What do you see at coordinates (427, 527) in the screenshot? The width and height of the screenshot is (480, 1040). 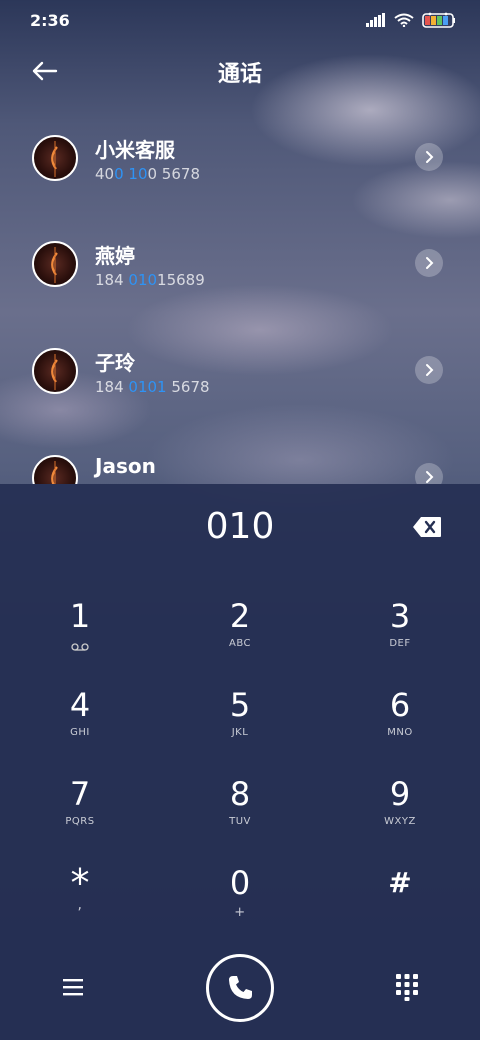 I see `backspace-icon` at bounding box center [427, 527].